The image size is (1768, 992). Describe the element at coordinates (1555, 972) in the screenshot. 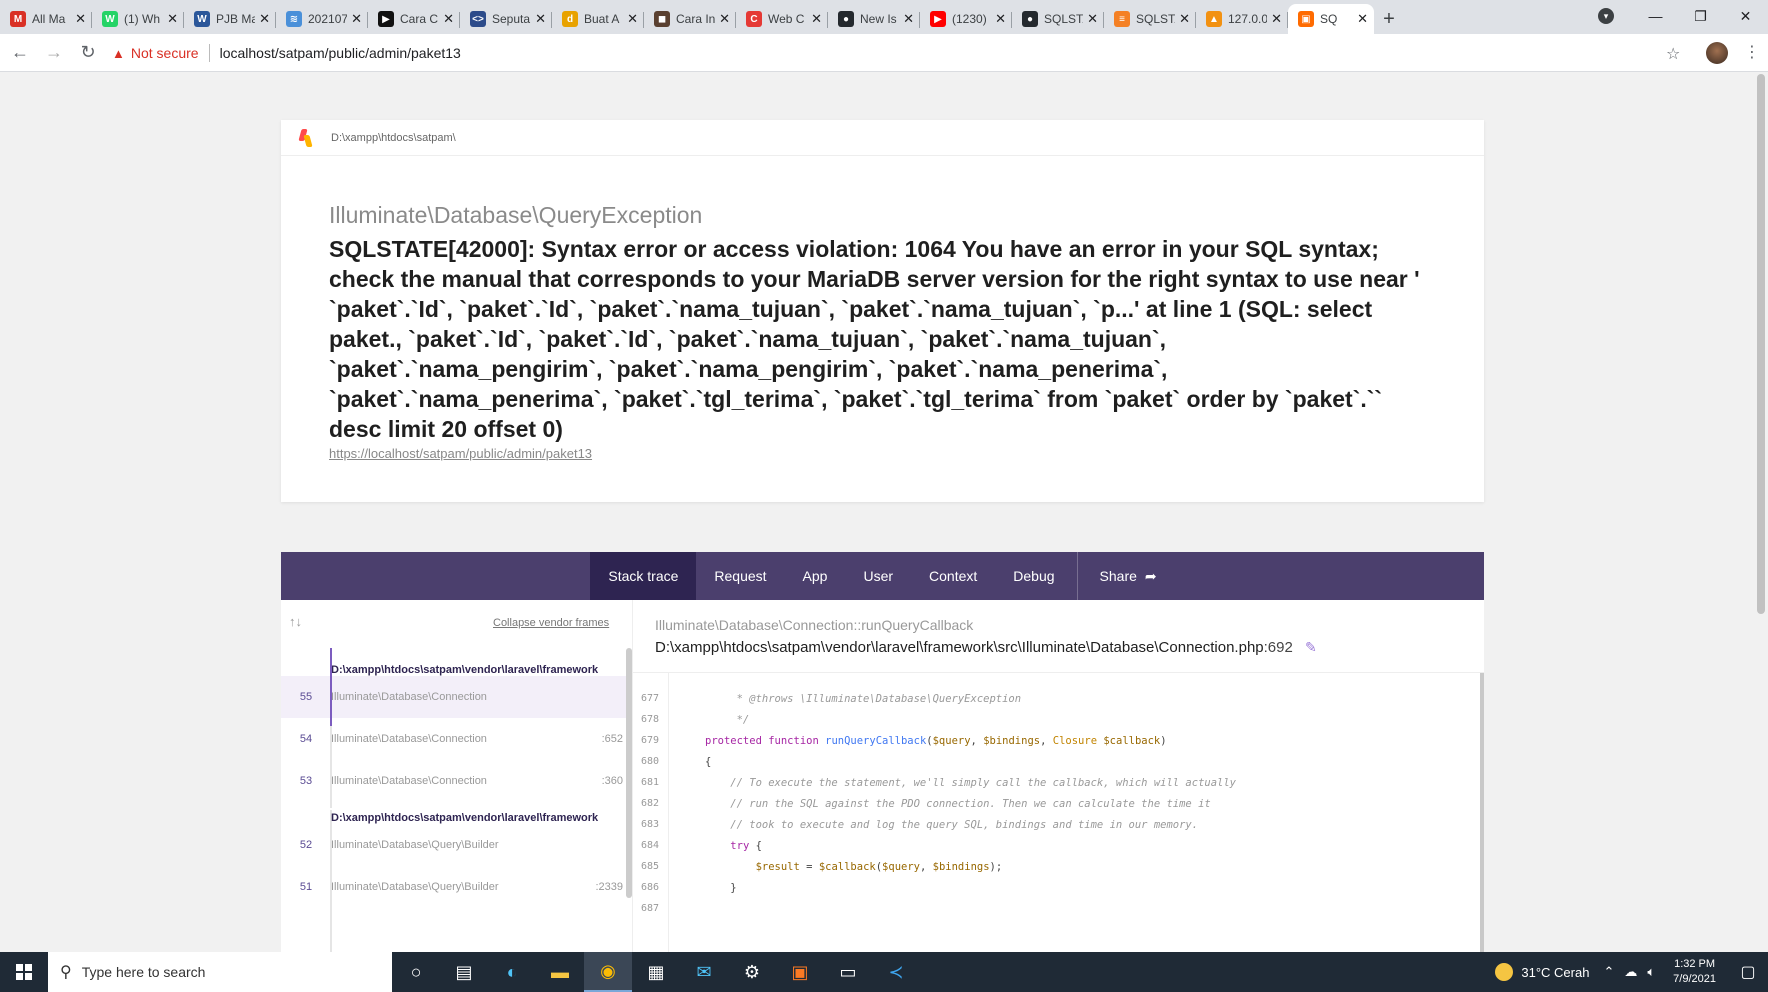

I see `weather-text: 31°C Cerah` at that location.